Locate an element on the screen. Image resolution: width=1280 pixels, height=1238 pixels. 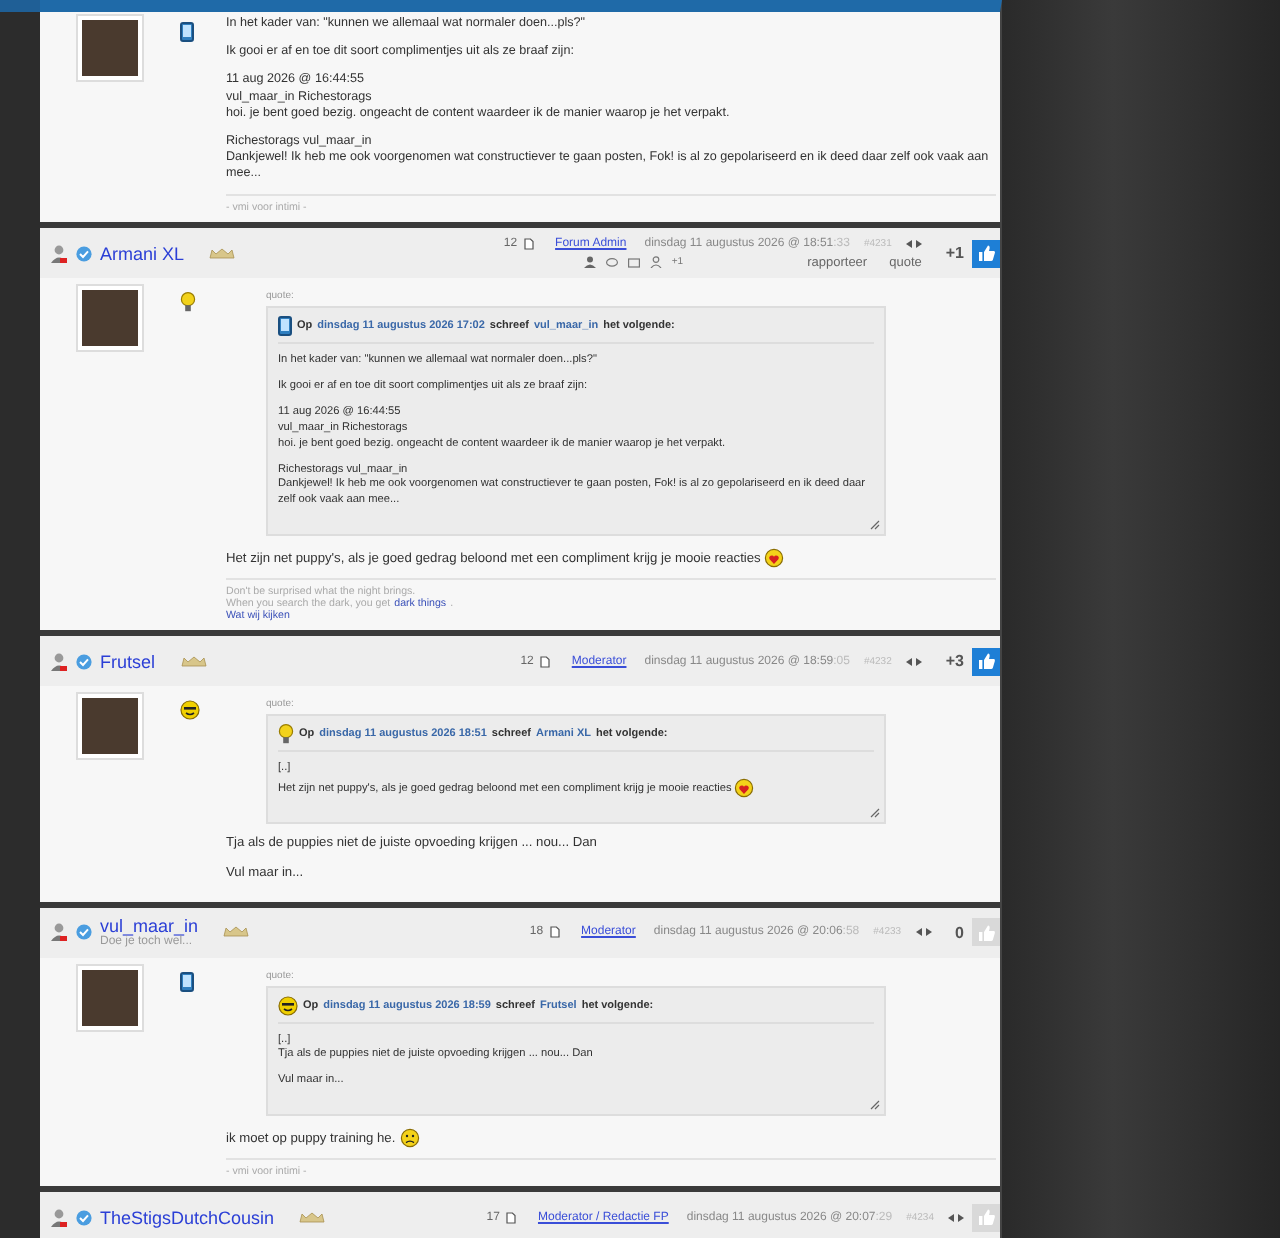
username-link: TheStigsDutchCousin is located at coordinates (187, 1217).